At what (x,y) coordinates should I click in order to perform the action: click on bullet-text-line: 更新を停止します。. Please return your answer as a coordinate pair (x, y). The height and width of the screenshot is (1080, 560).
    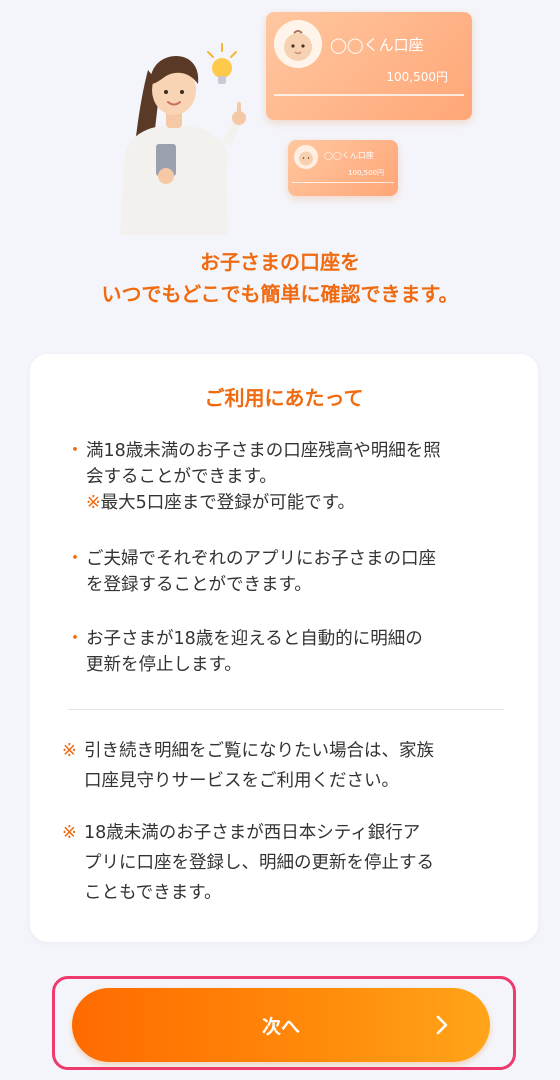
    Looking at the image, I should click on (164, 665).